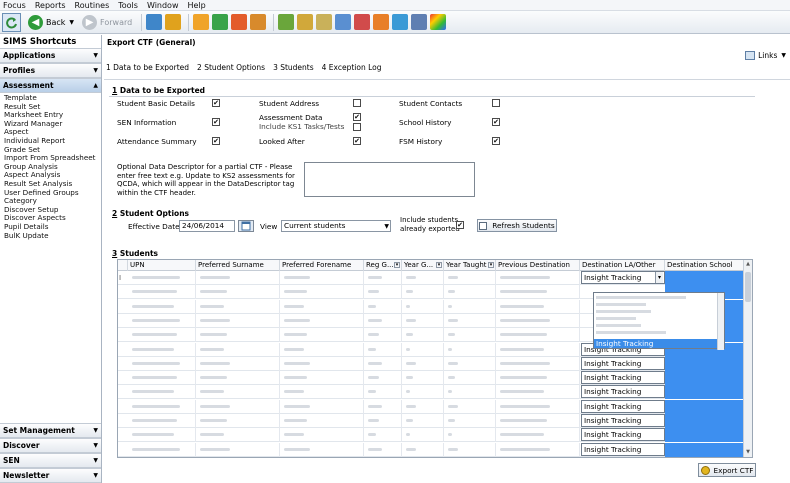 The image size is (790, 483). Describe the element at coordinates (71, 22) in the screenshot. I see `chevron-down-icon: ▼` at that location.